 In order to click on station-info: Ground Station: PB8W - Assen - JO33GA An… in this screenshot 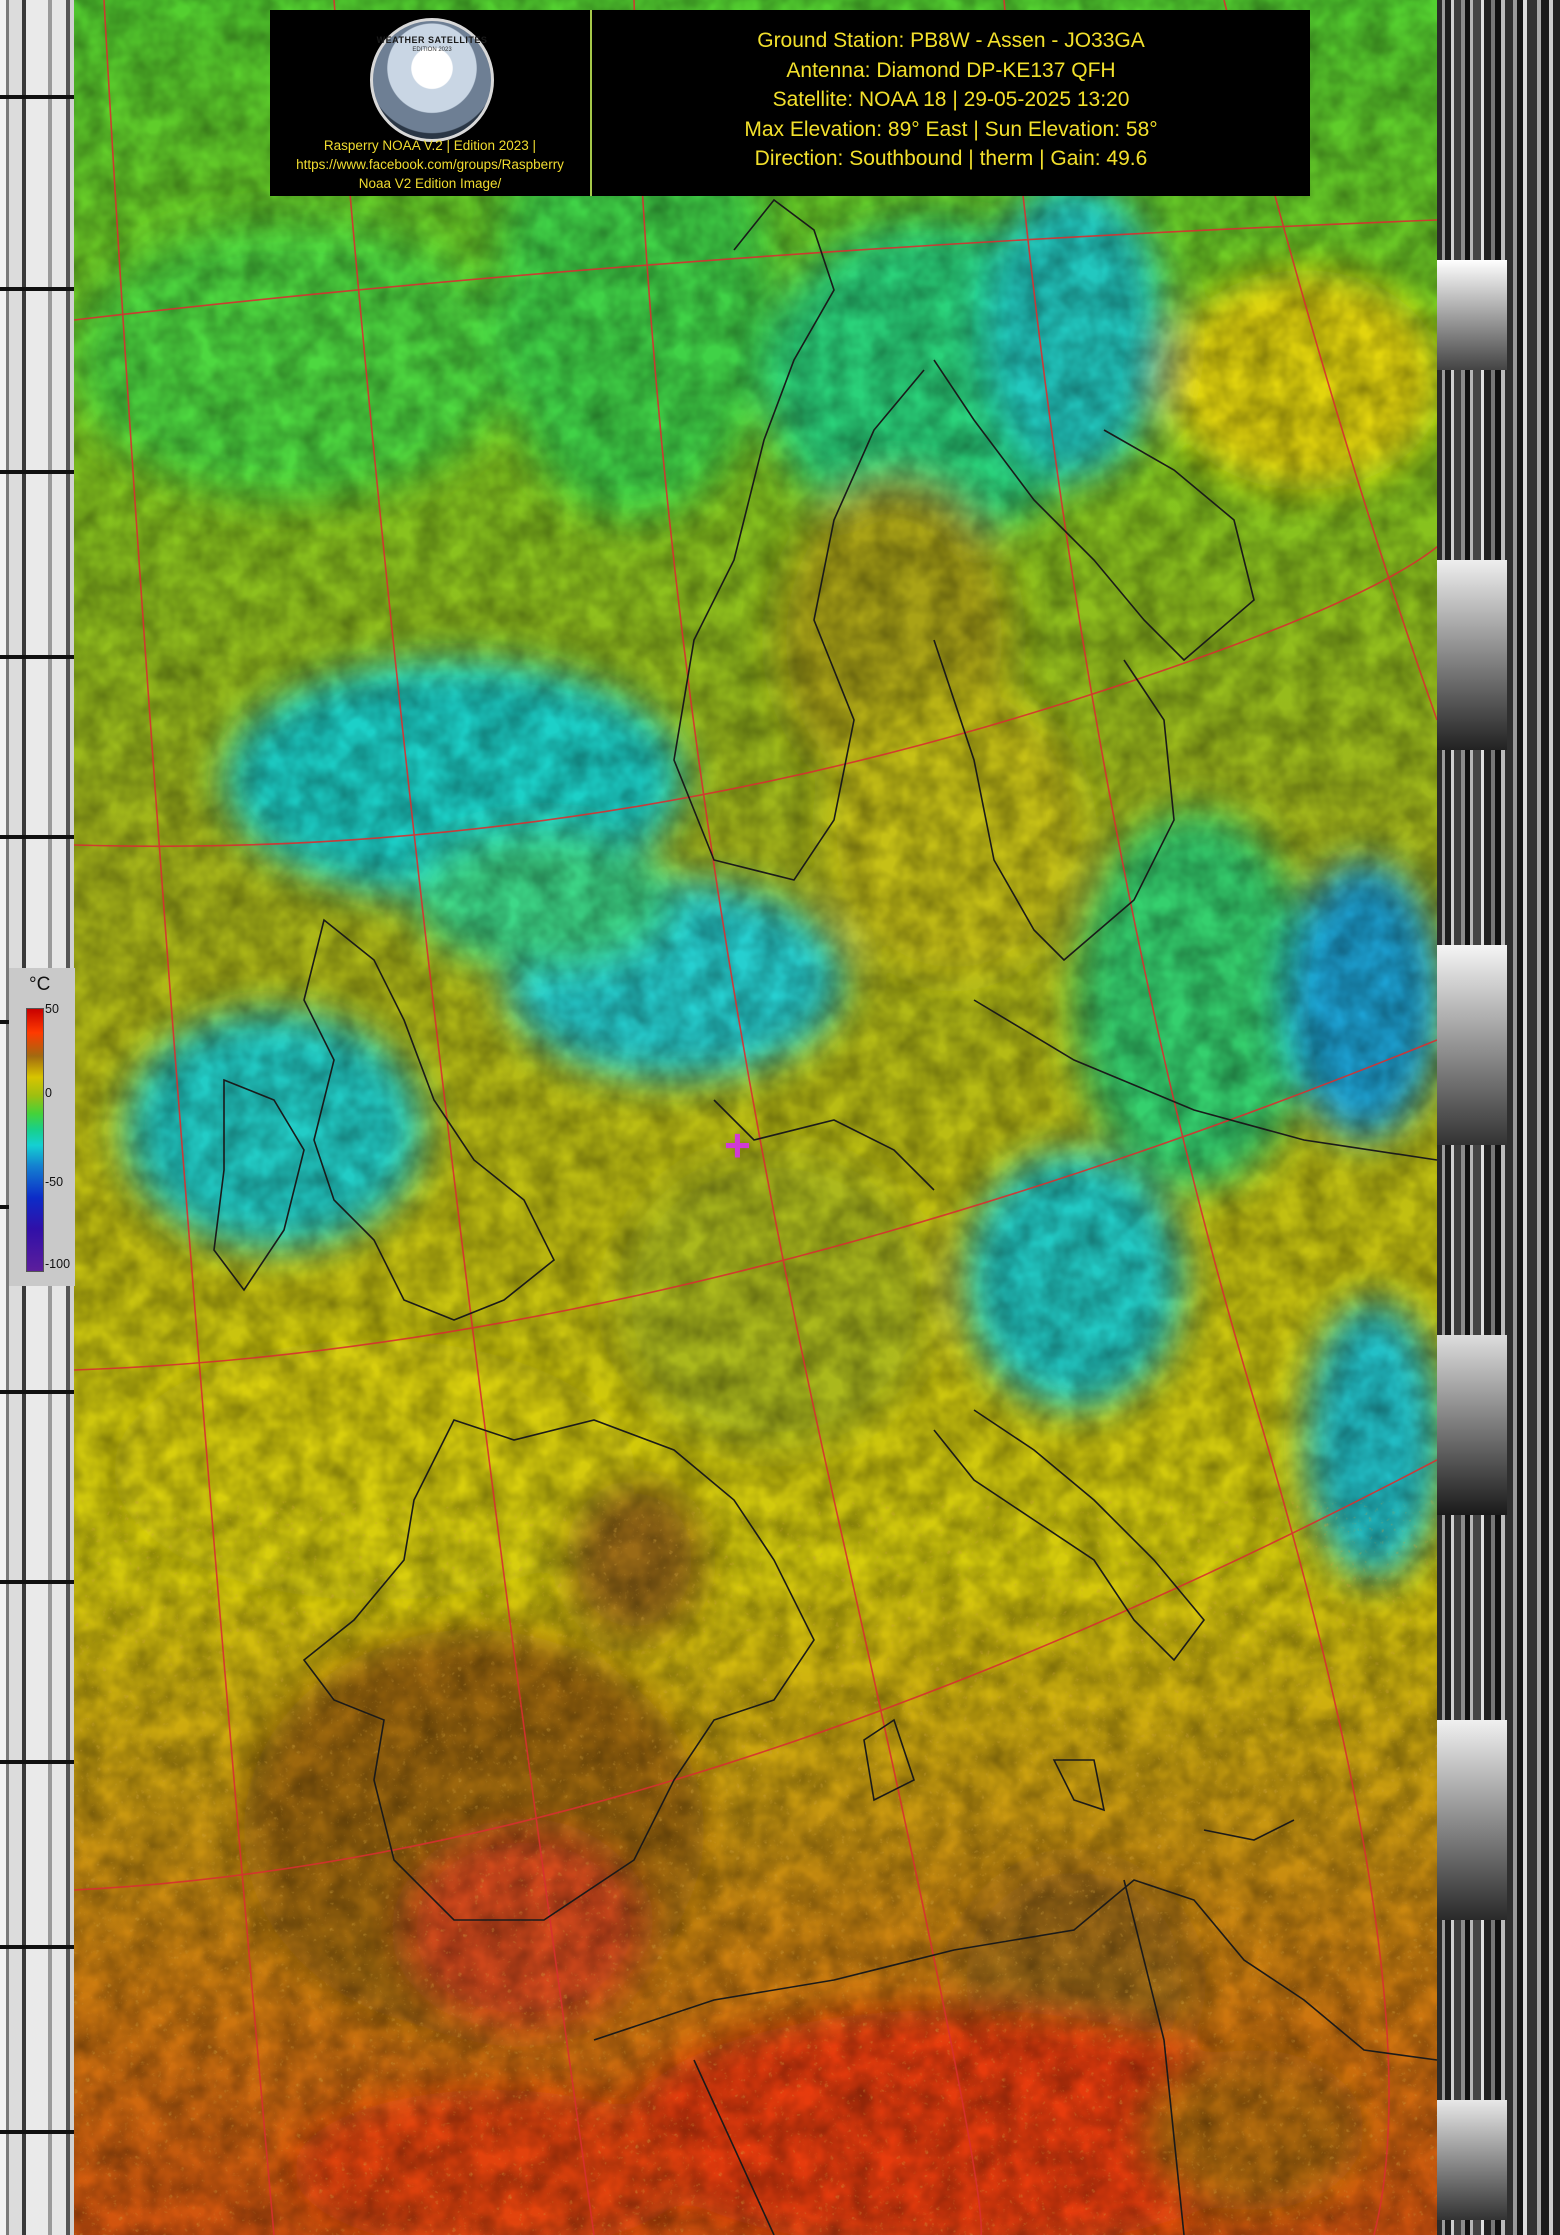, I will do `click(951, 100)`.